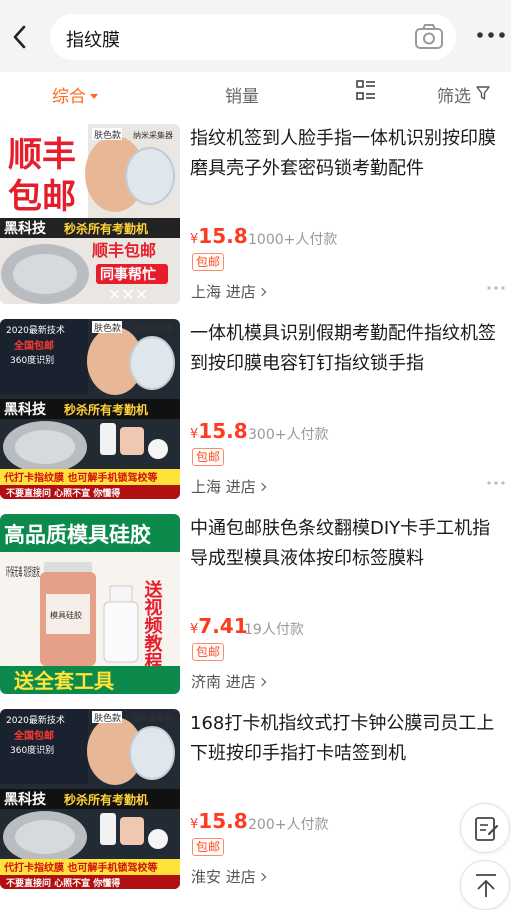  Describe the element at coordinates (23, 571) in the screenshot. I see `image-text: 环保无毒 现货速发` at that location.